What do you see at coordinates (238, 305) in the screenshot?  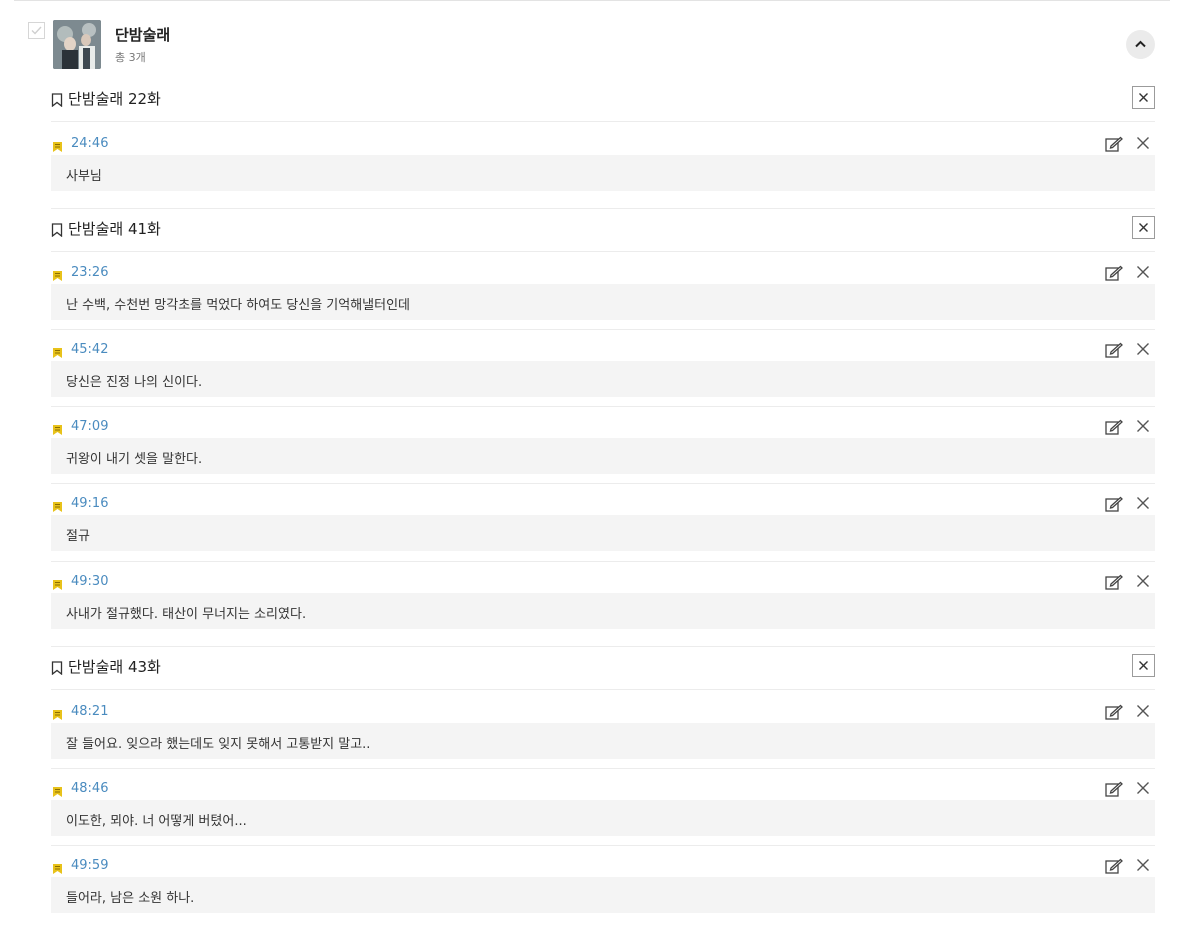 I see `bookmark-note-text: 난 수백, 수천번 망각초를 먹었다 하여도 당신을 기억해낼터인데` at bounding box center [238, 305].